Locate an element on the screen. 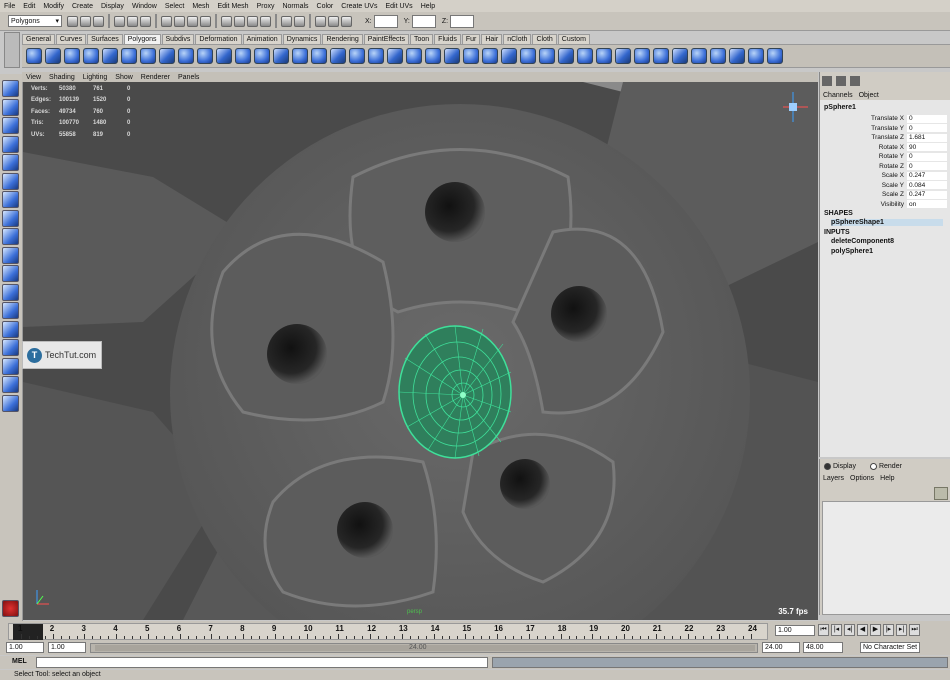 This screenshot has width=950, height=680. input-node-polysphere1: polySphere1 is located at coordinates (852, 251).